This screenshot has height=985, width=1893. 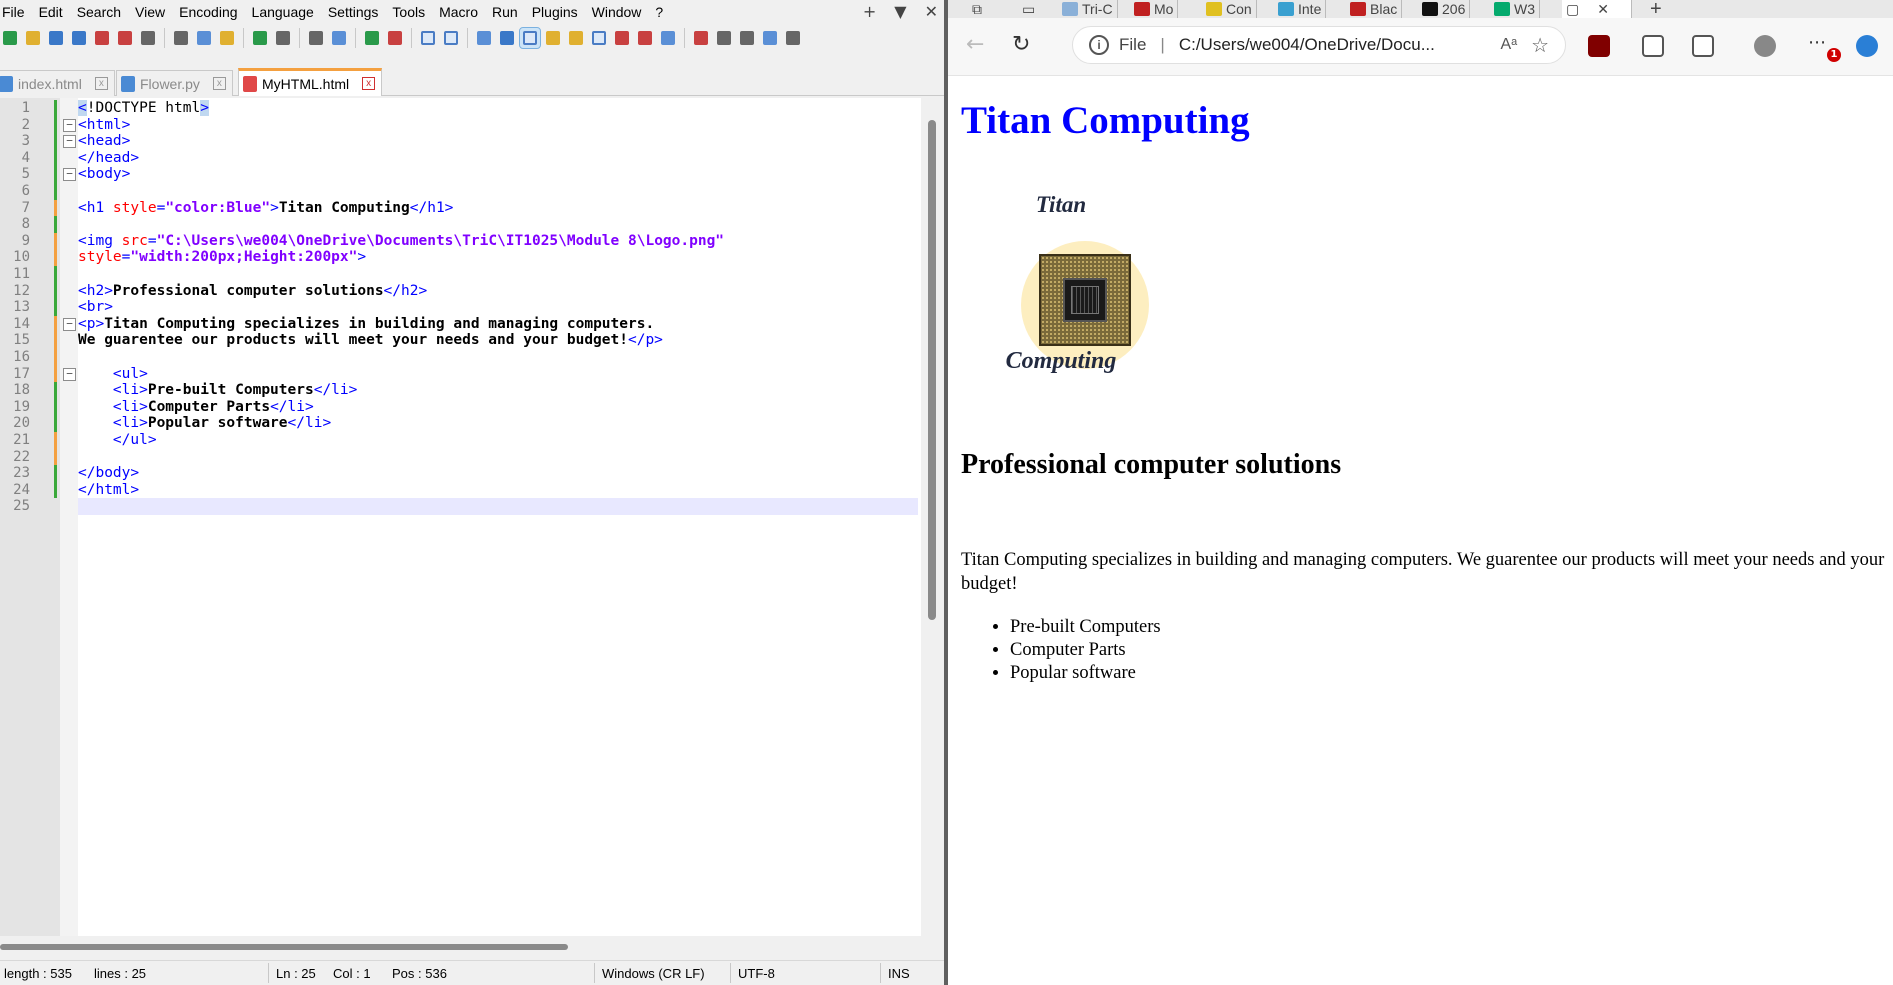 What do you see at coordinates (484, 38) in the screenshot?
I see `word-wrap-icon` at bounding box center [484, 38].